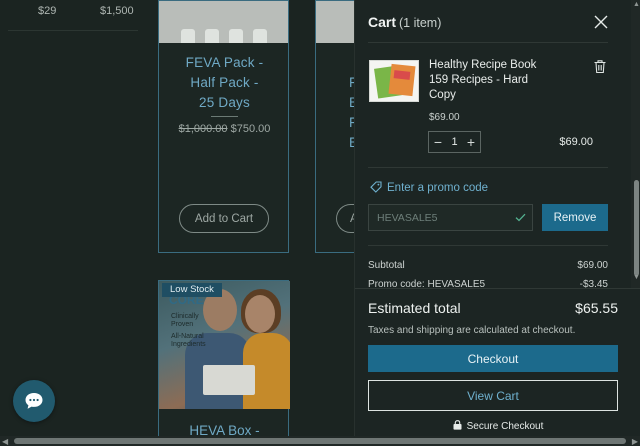 The image size is (640, 446). Describe the element at coordinates (427, 283) in the screenshot. I see `promo-discount-label: Promo code: HEVASALE5` at that location.